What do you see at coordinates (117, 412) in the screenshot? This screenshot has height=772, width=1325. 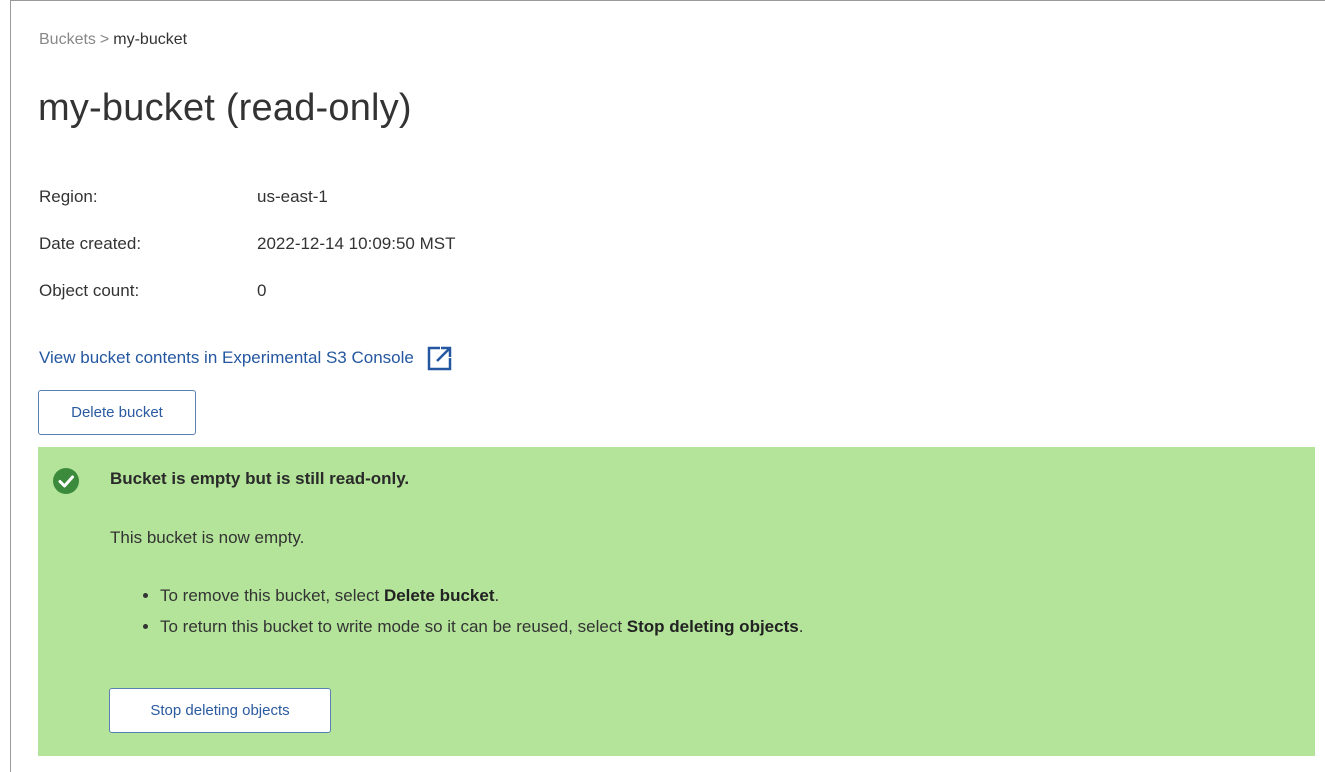 I see `delete-bucket-button: Delete bucket` at bounding box center [117, 412].